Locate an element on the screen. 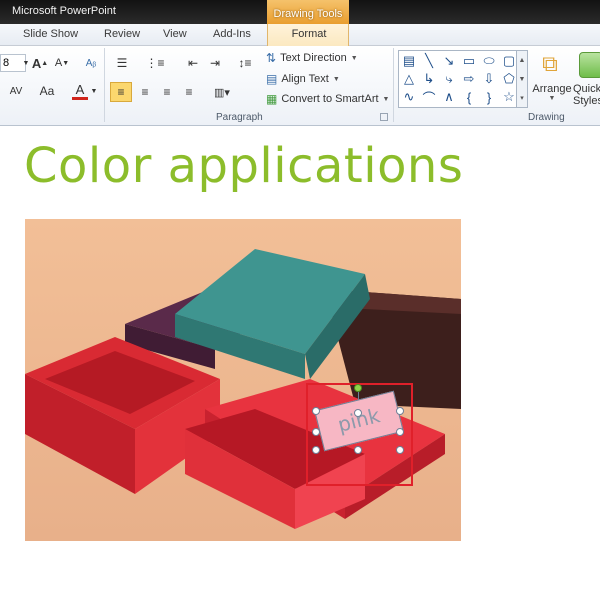 The height and width of the screenshot is (600, 600). quick-styles-icon is located at coordinates (589, 65).